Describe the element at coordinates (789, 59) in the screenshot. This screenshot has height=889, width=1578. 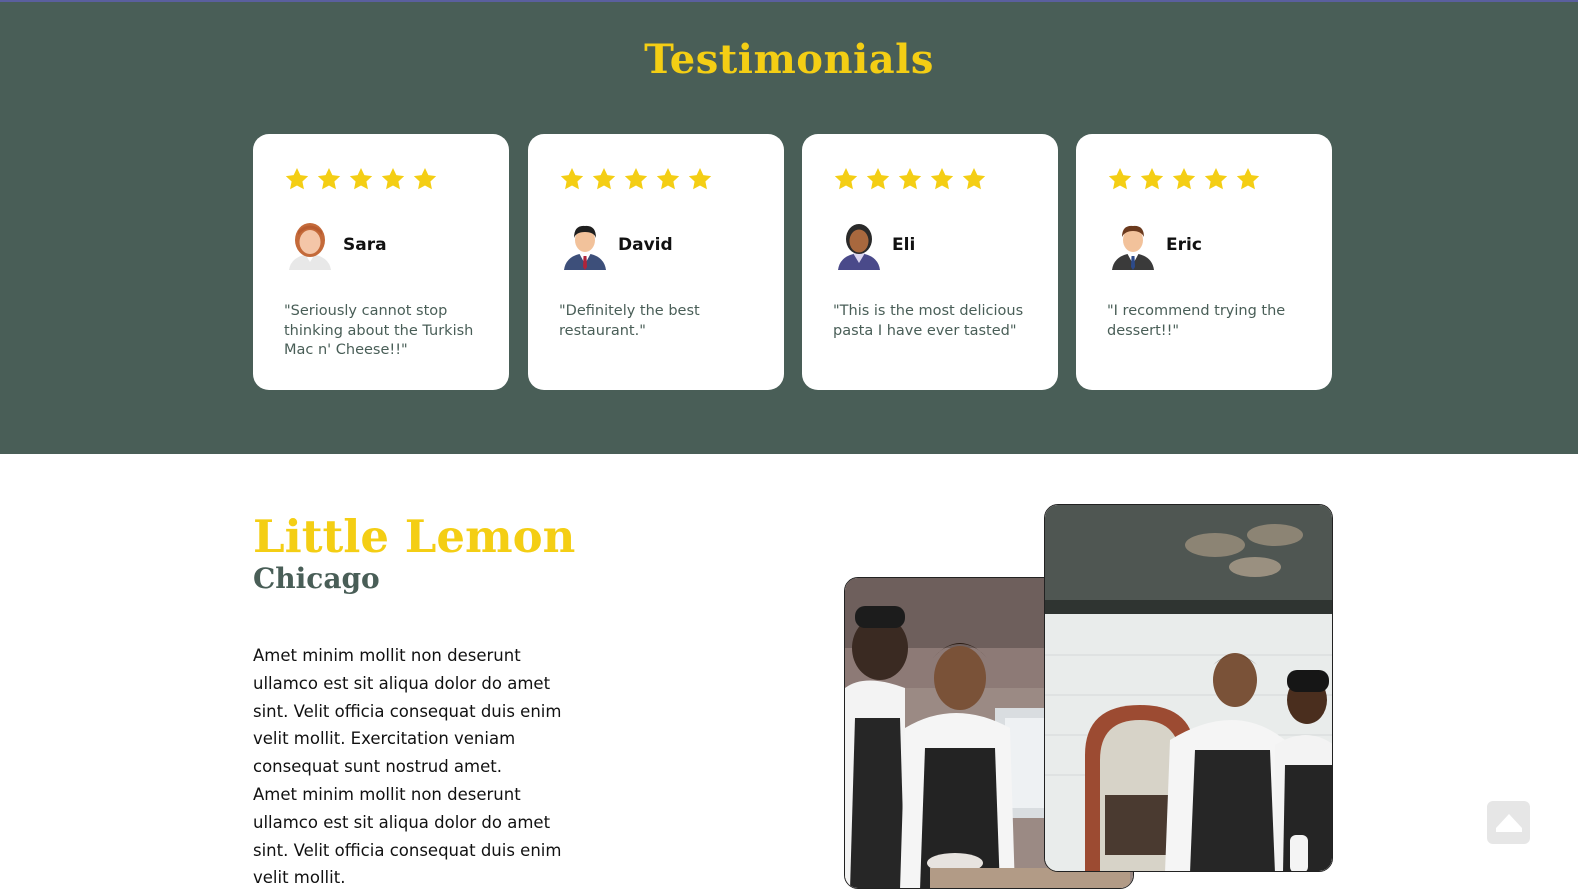
I see `testimonials-title: Testimonials` at that location.